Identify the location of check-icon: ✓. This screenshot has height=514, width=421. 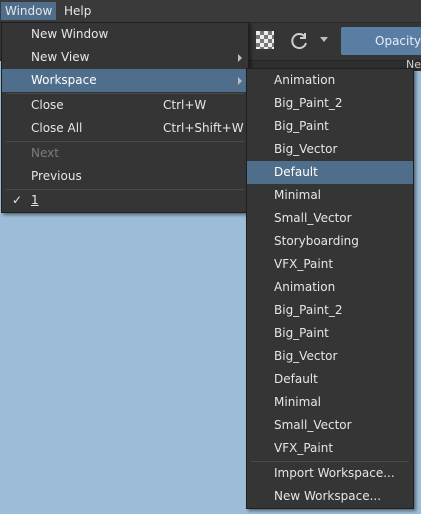
(17, 200).